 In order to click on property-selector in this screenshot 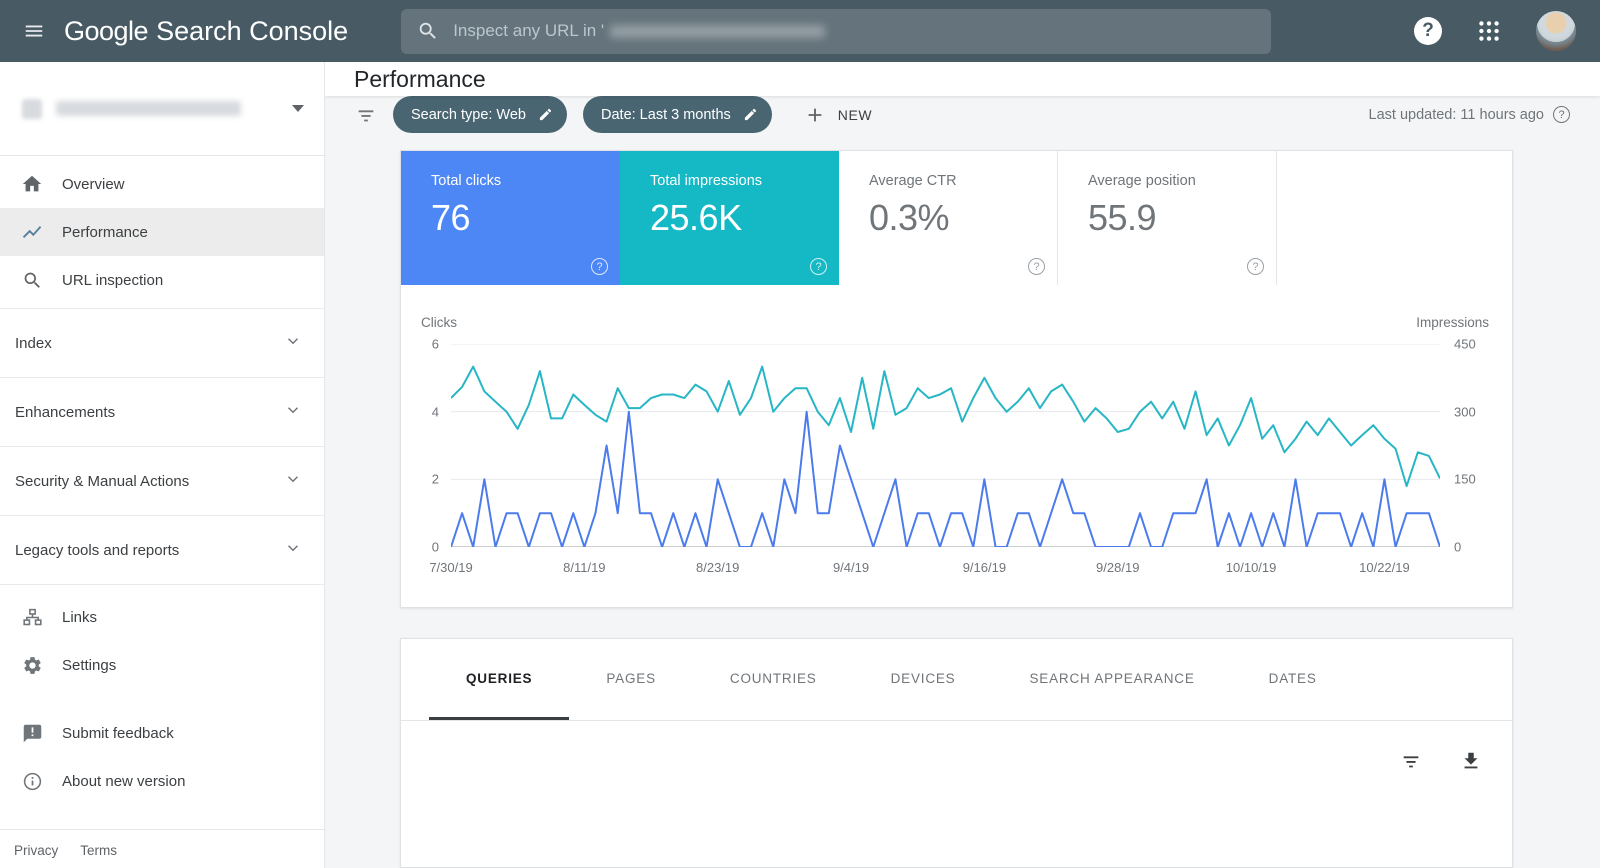, I will do `click(162, 109)`.